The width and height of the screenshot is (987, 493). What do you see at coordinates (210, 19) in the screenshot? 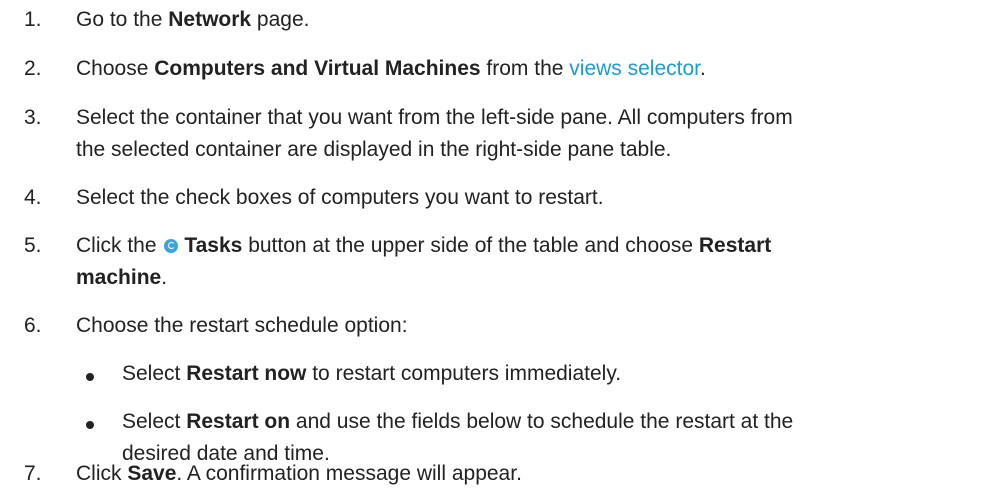
I see `bold-term: Network` at bounding box center [210, 19].